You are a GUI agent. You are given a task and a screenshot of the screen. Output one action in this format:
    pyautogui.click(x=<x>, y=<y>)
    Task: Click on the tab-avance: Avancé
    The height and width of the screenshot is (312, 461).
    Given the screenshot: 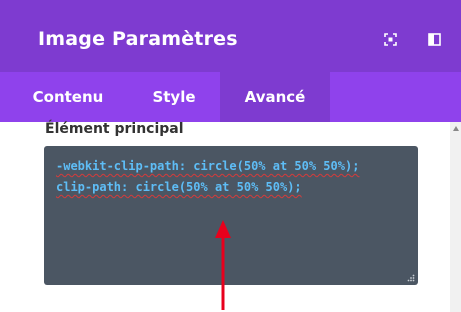 What is the action you would take?
    pyautogui.click(x=275, y=97)
    